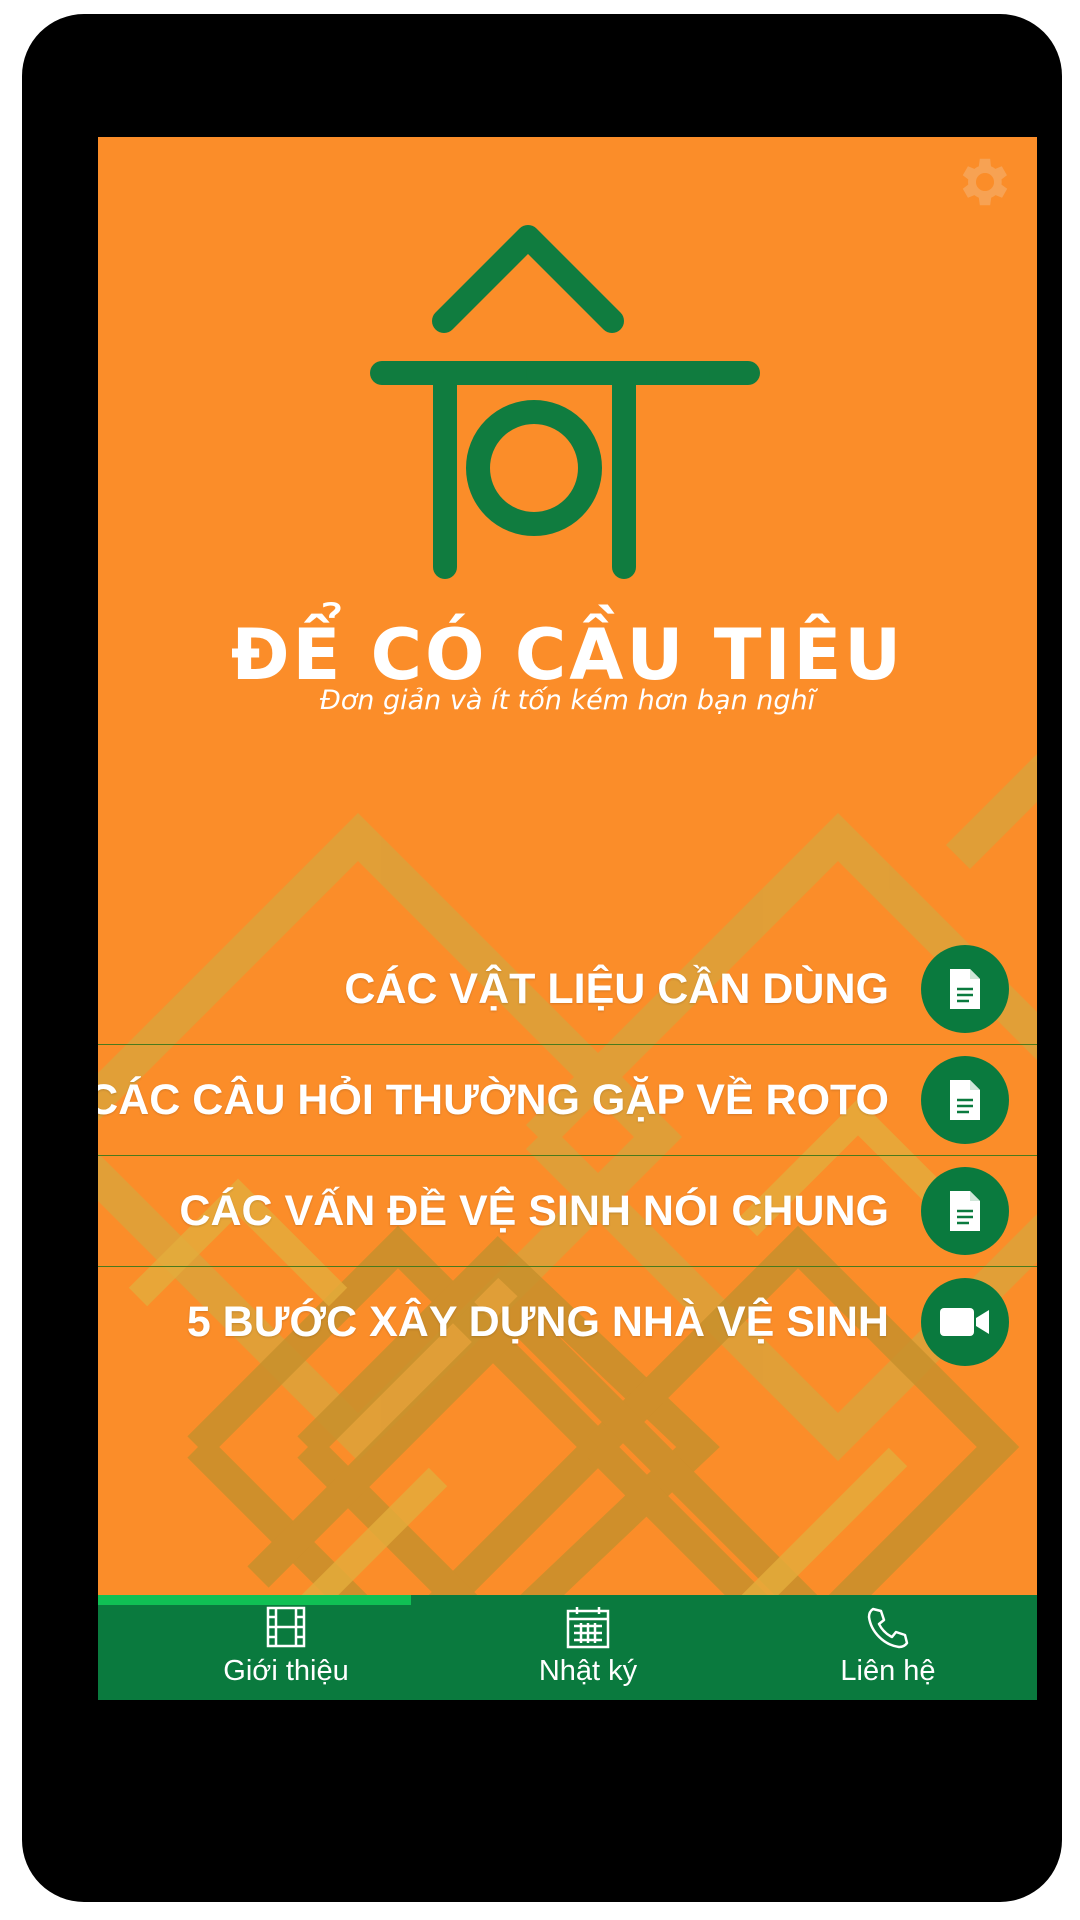  What do you see at coordinates (616, 988) in the screenshot?
I see `menu-item-label: CÁC VẬT LIỆU CẦN DÙNG` at bounding box center [616, 988].